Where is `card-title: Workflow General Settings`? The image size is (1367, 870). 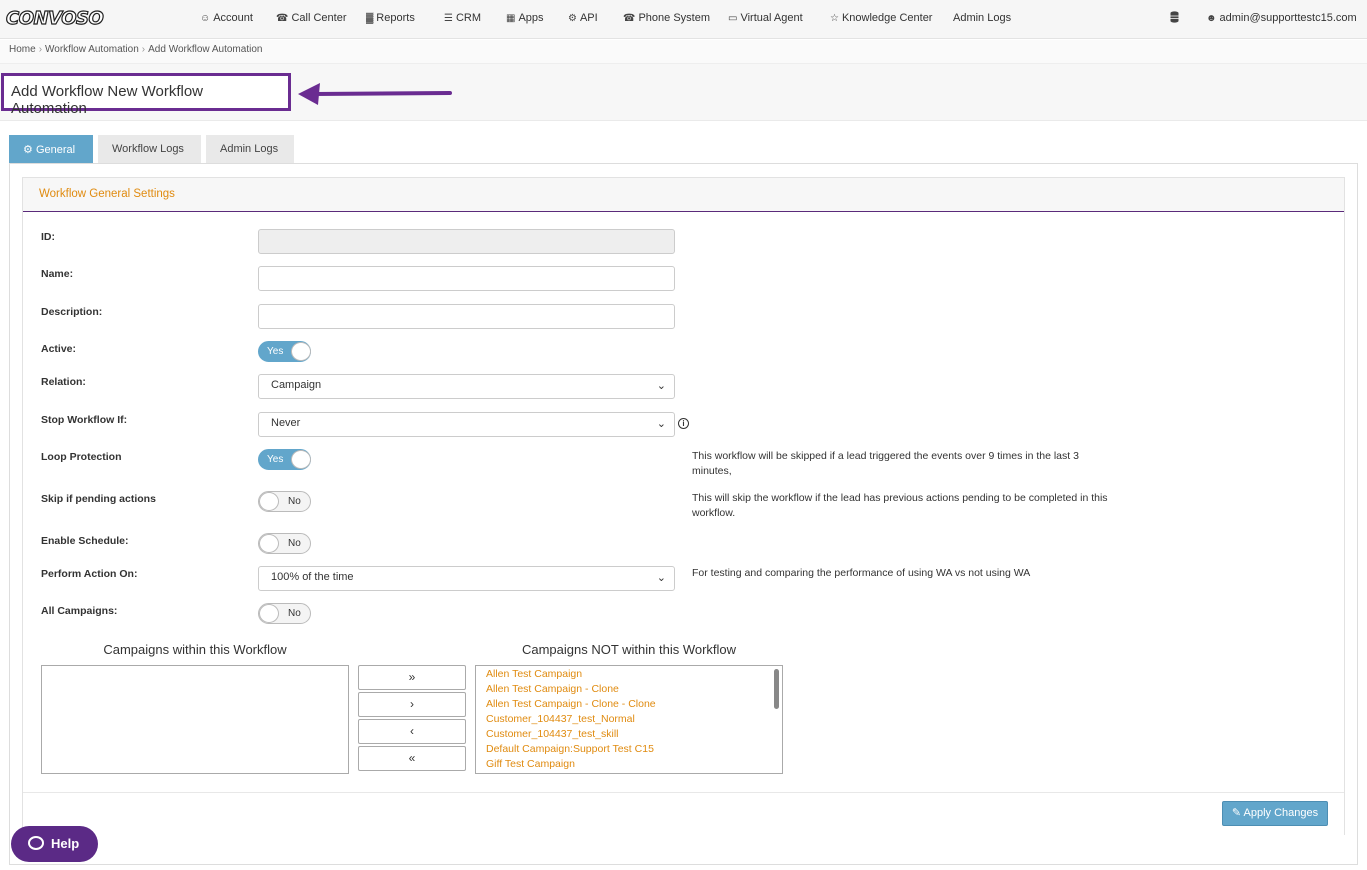
card-title: Workflow General Settings is located at coordinates (683, 195).